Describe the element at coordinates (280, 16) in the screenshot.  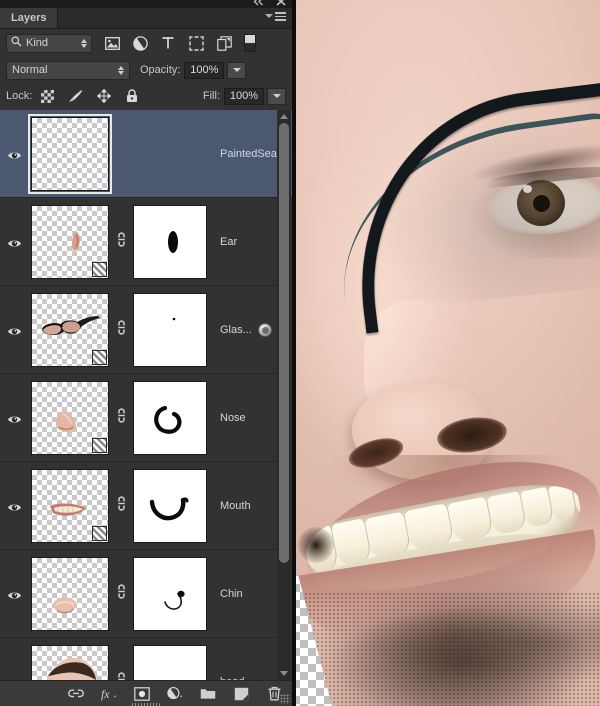
I see `panel-menu-lines` at that location.